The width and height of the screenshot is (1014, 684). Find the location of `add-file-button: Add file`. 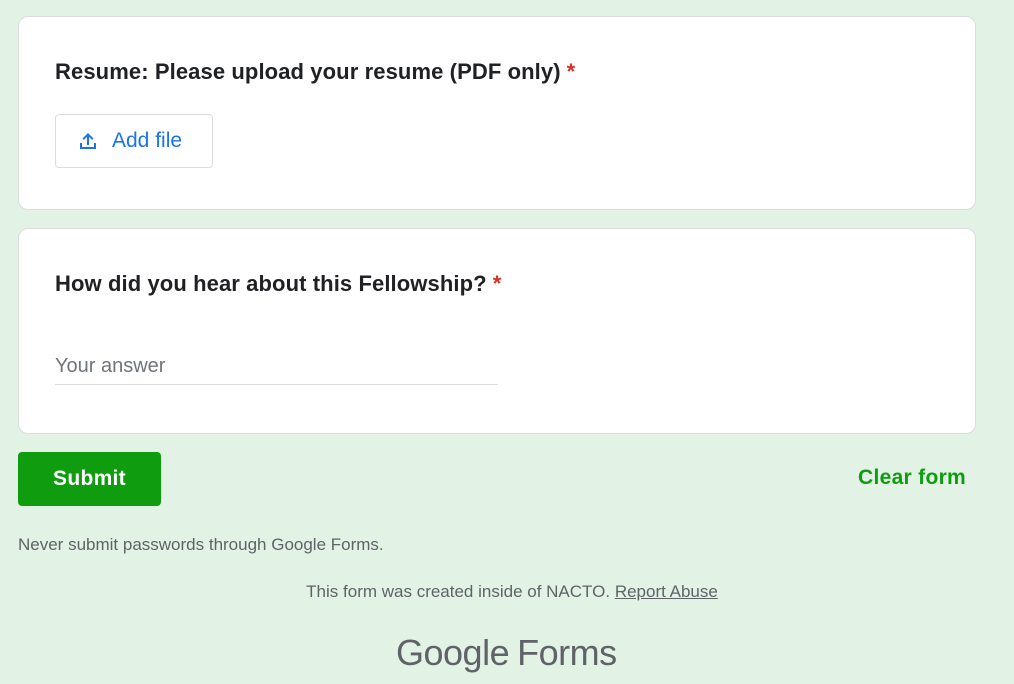

add-file-button: Add file is located at coordinates (134, 141).